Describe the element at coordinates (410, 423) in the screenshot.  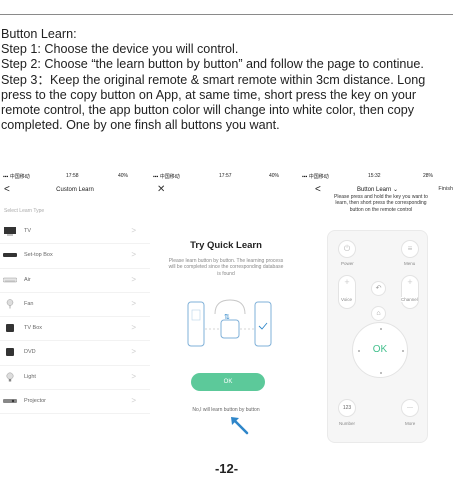
I see `more-label: More` at that location.